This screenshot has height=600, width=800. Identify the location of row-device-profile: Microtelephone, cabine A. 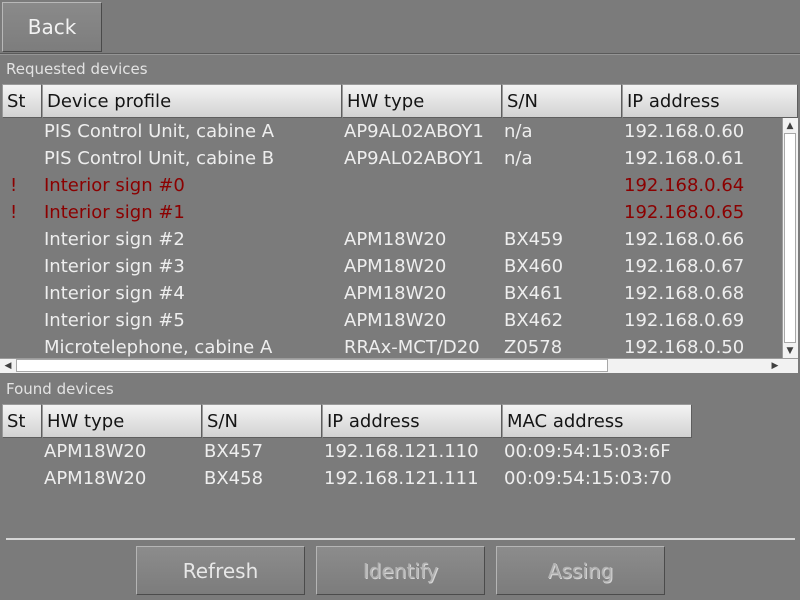
(158, 347).